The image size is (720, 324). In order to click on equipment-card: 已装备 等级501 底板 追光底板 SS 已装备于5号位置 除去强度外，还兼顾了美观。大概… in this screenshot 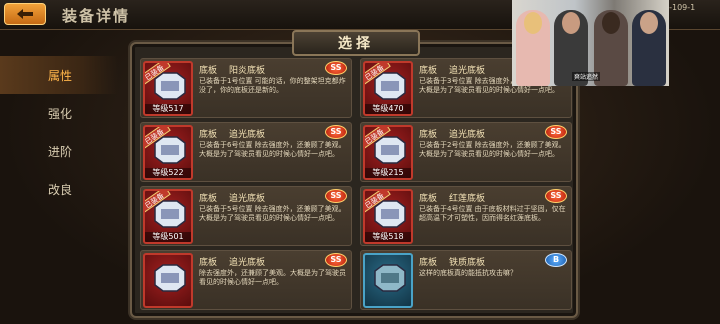, I will do `click(246, 216)`.